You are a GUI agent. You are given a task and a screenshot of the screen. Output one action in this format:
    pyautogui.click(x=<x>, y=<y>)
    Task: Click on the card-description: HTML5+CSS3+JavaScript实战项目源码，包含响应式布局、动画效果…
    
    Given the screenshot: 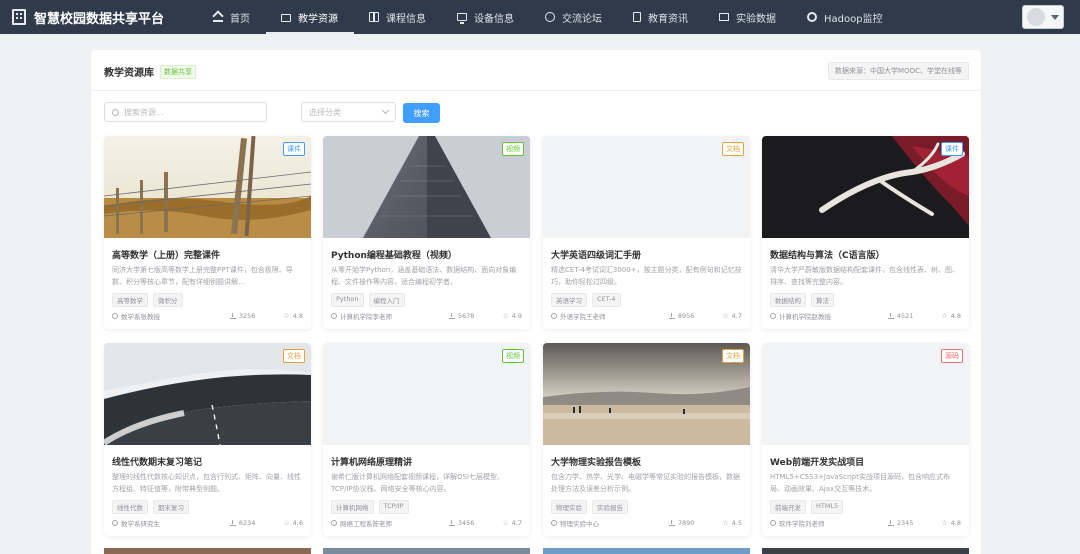 What is the action you would take?
    pyautogui.click(x=860, y=483)
    